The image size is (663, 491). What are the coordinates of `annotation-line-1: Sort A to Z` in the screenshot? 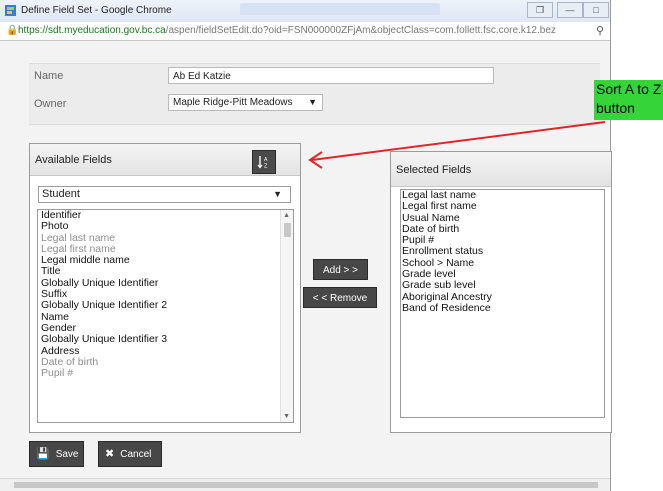 It's located at (629, 89).